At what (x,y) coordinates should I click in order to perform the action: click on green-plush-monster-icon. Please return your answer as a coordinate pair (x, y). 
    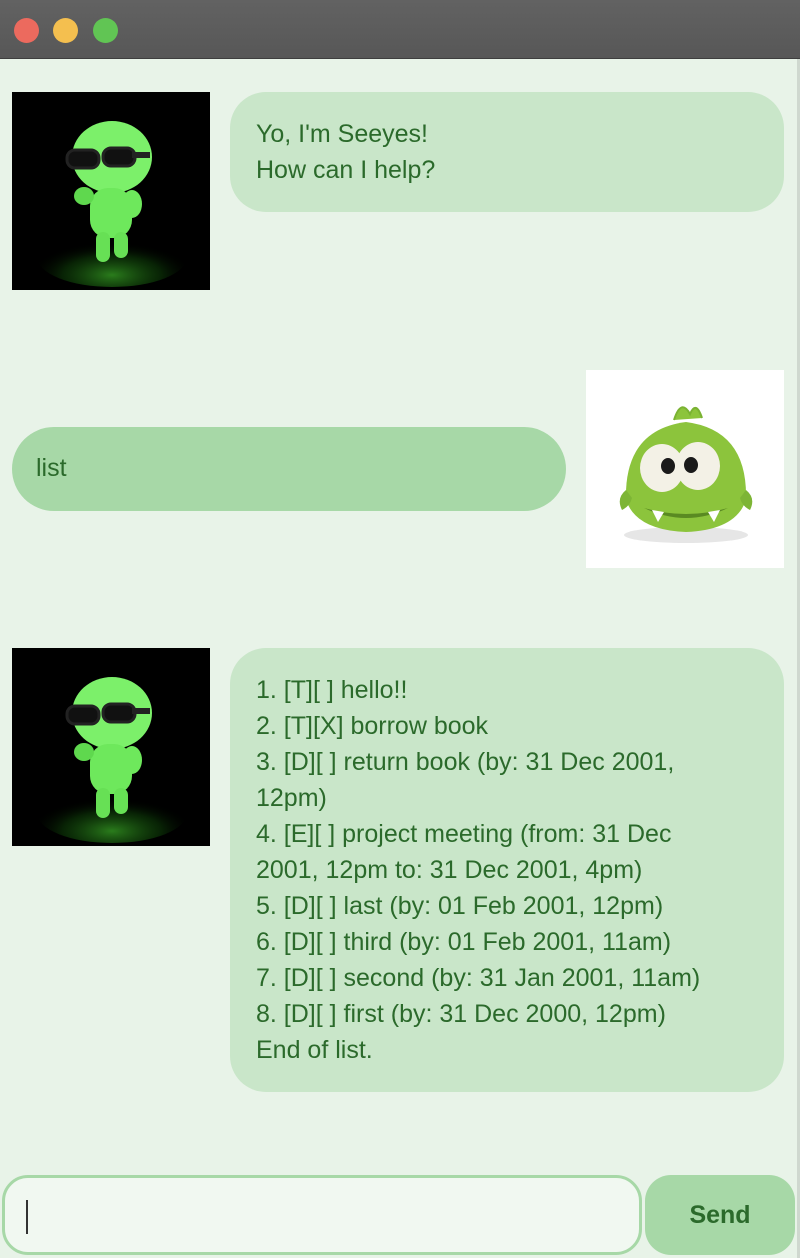
    Looking at the image, I should click on (685, 469).